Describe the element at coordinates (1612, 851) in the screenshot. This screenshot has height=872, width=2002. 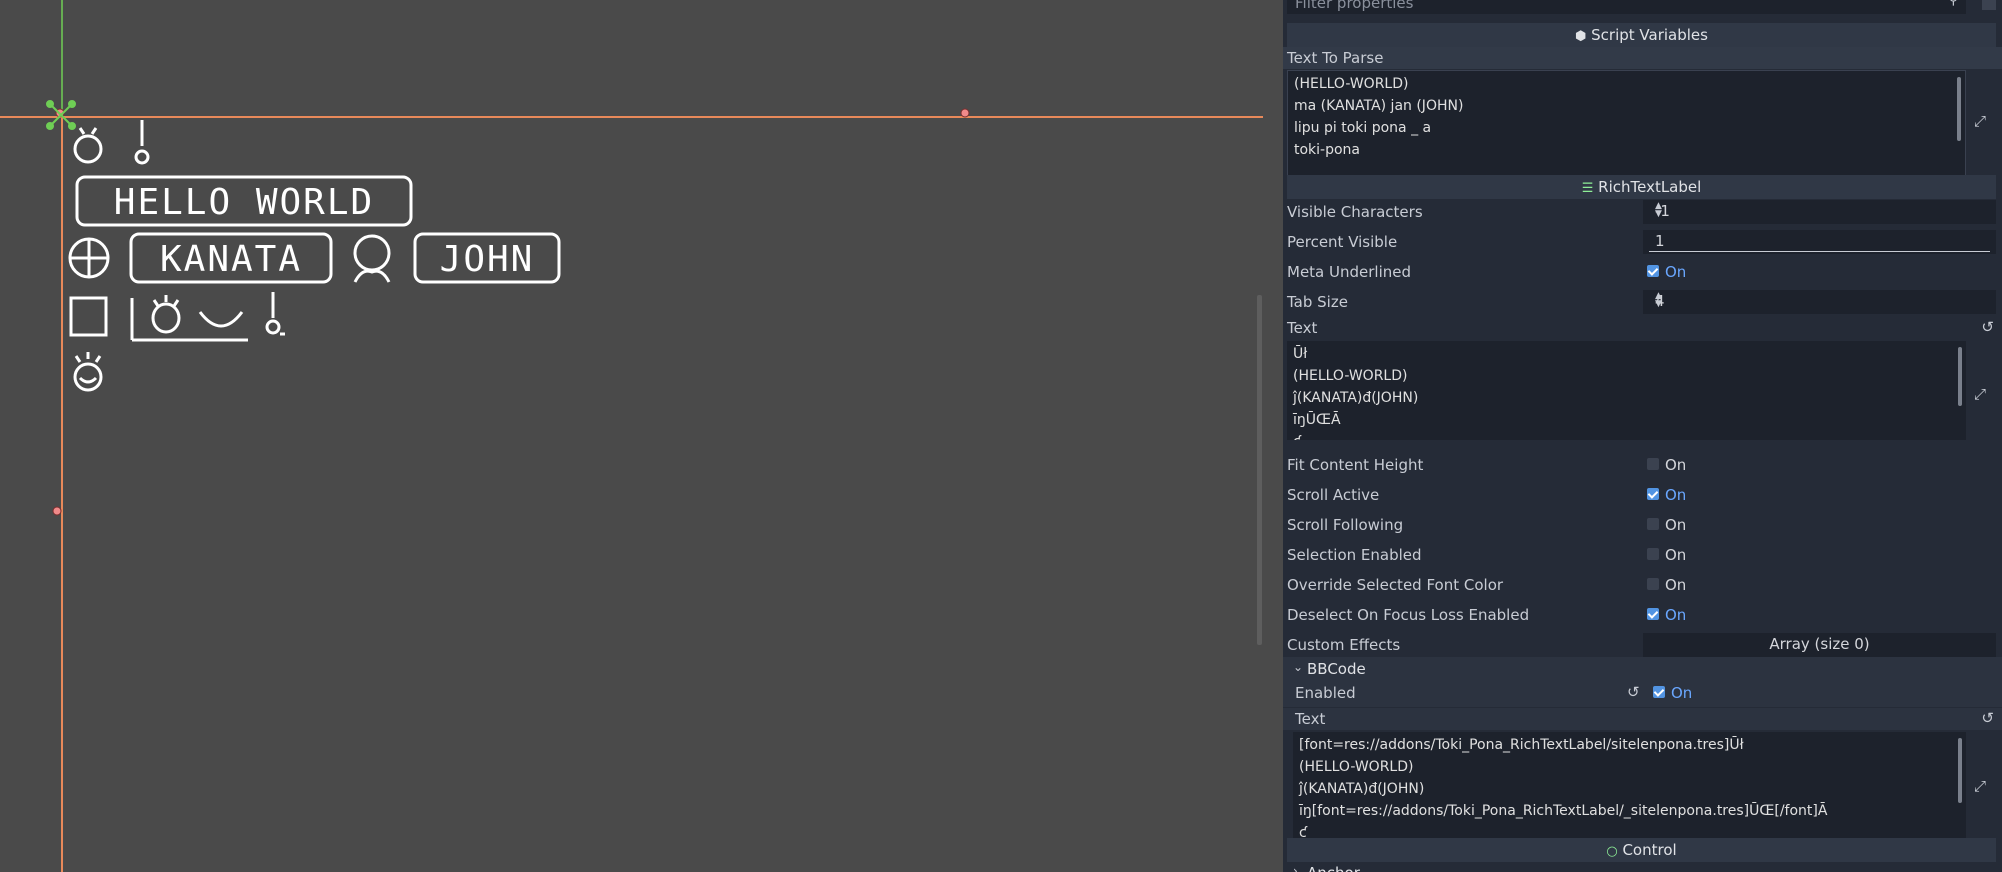
I see `control-icon: ○` at that location.